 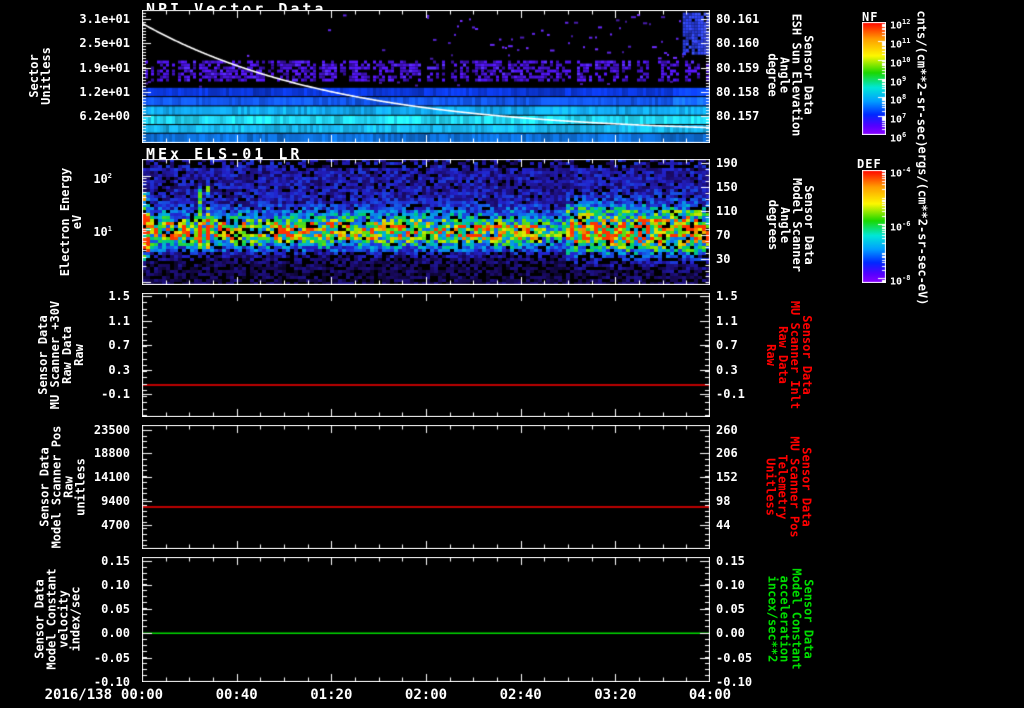 I want to click on panel1-left-tick-2: 1.9e+01, so click(x=104, y=67).